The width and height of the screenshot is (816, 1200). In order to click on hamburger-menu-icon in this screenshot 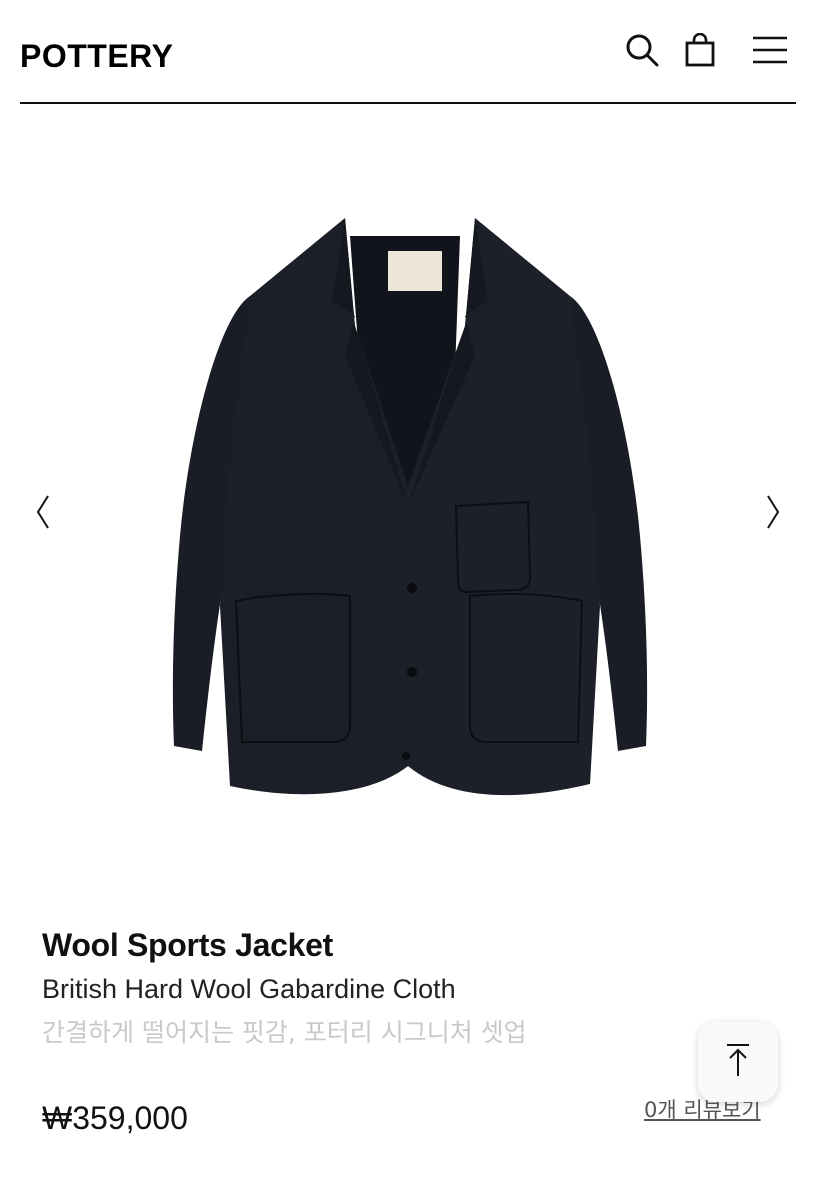, I will do `click(770, 50)`.